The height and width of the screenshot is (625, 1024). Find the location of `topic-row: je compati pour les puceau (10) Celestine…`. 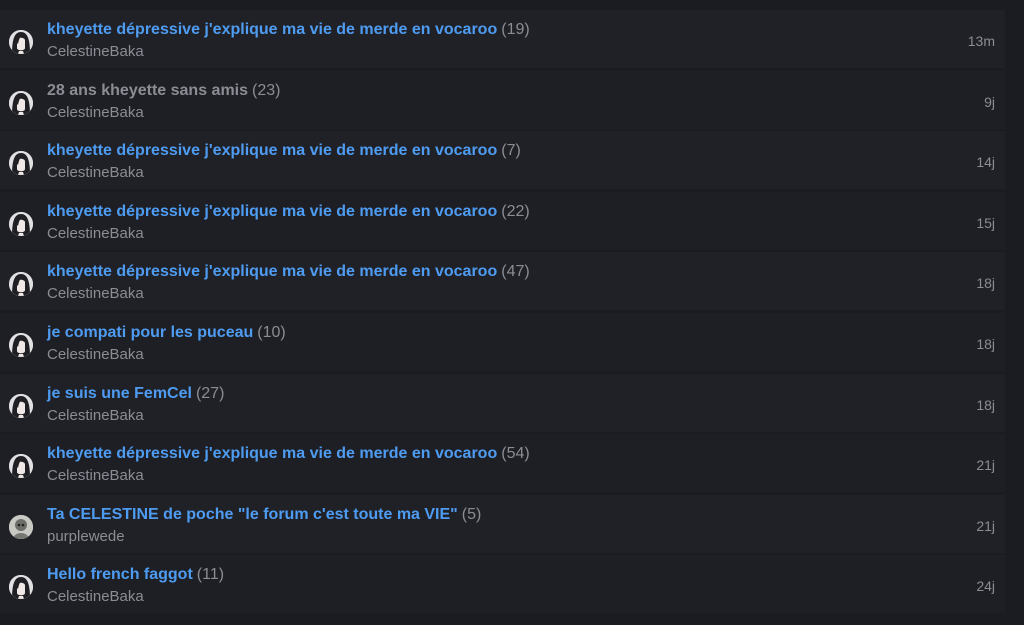

topic-row: je compati pour les puceau (10) Celestine… is located at coordinates (502, 341).